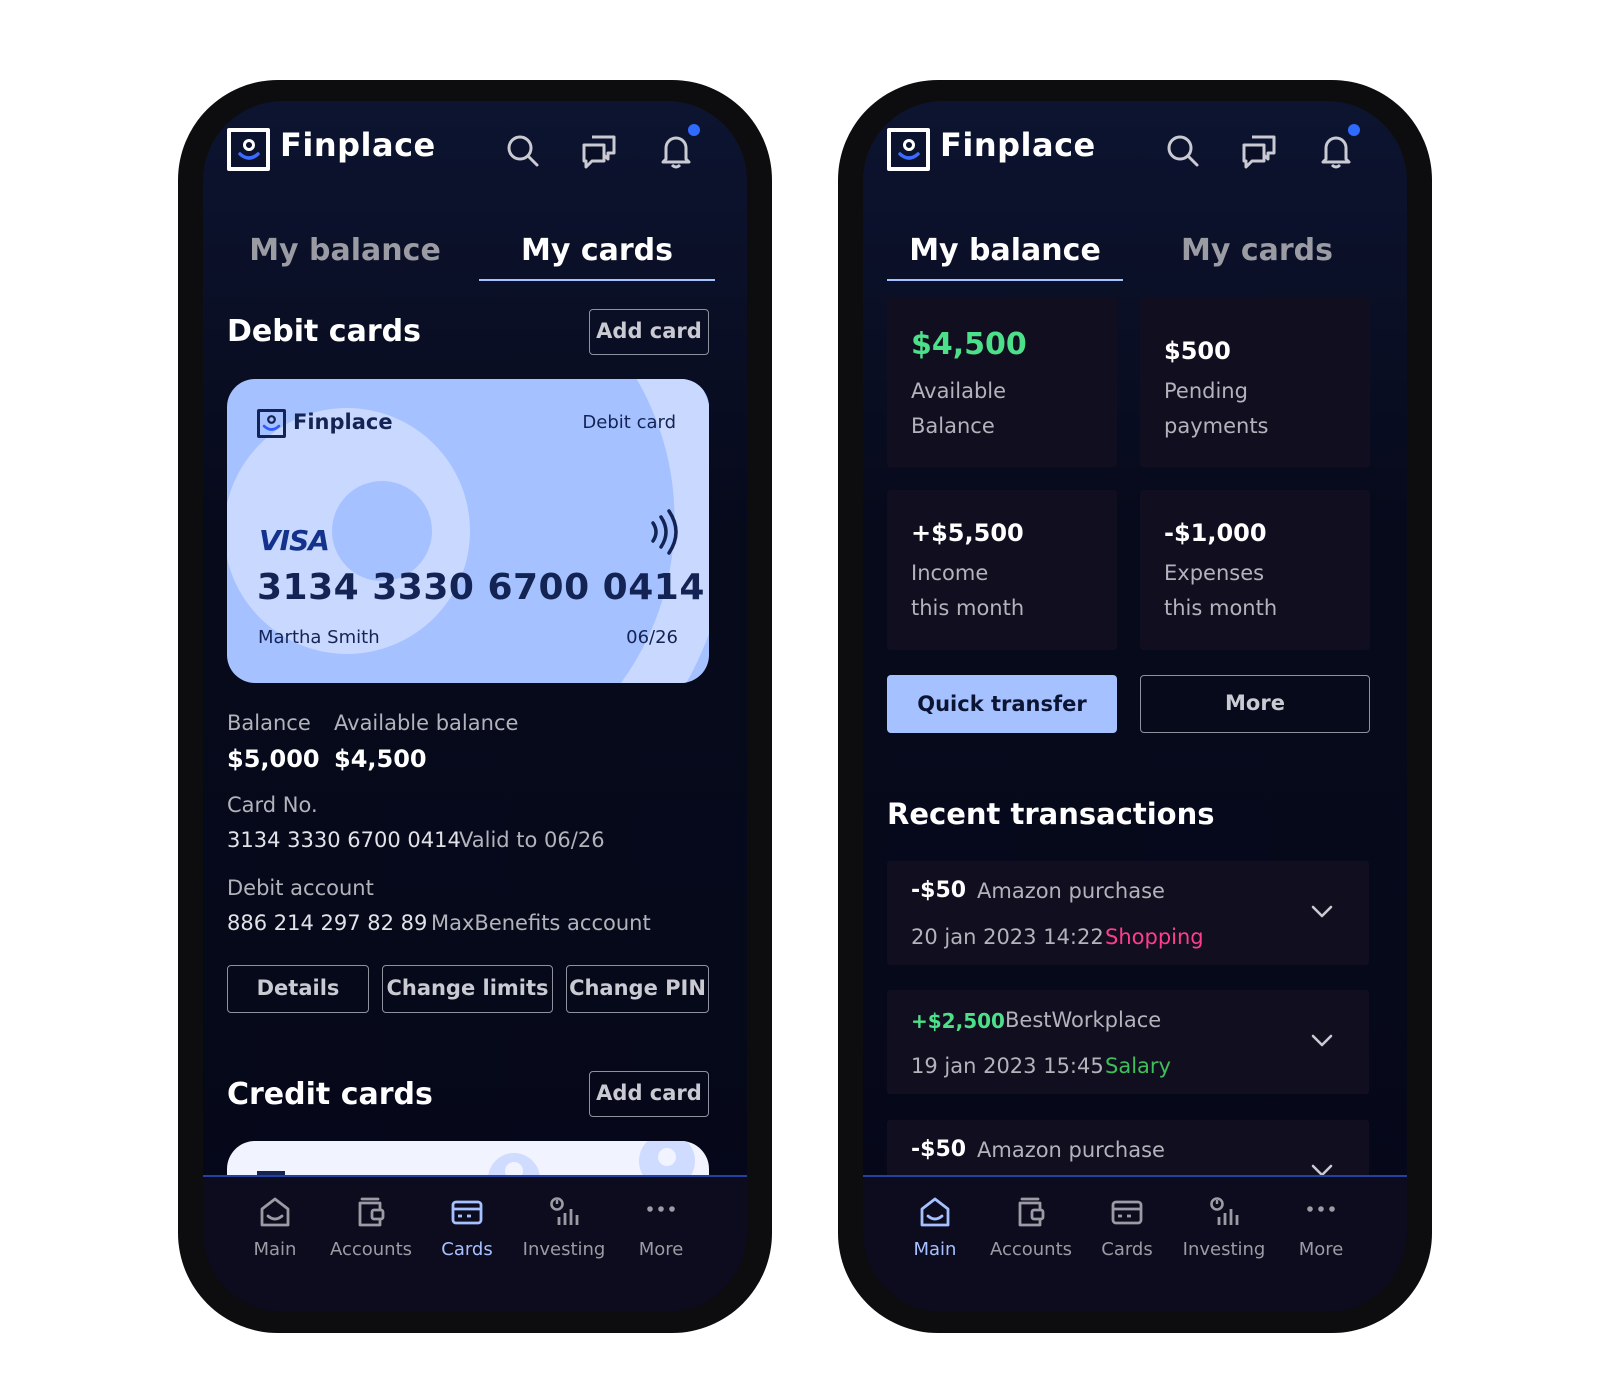  Describe the element at coordinates (1138, 1066) in the screenshot. I see `transaction-category: Salary` at that location.